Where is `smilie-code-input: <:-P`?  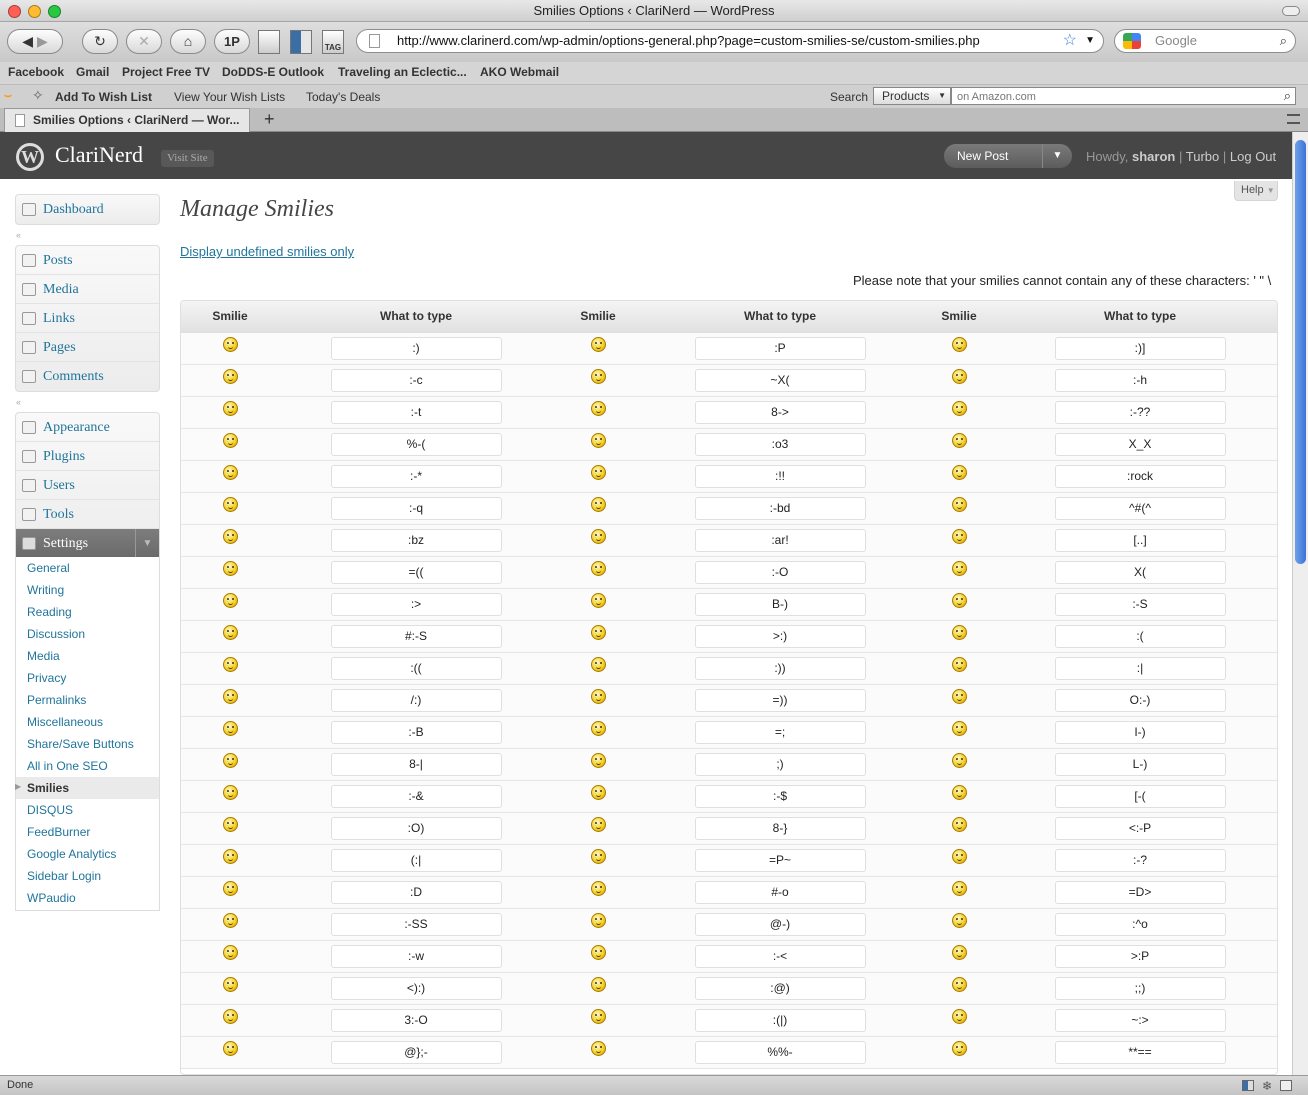 smilie-code-input: <:-P is located at coordinates (1140, 828).